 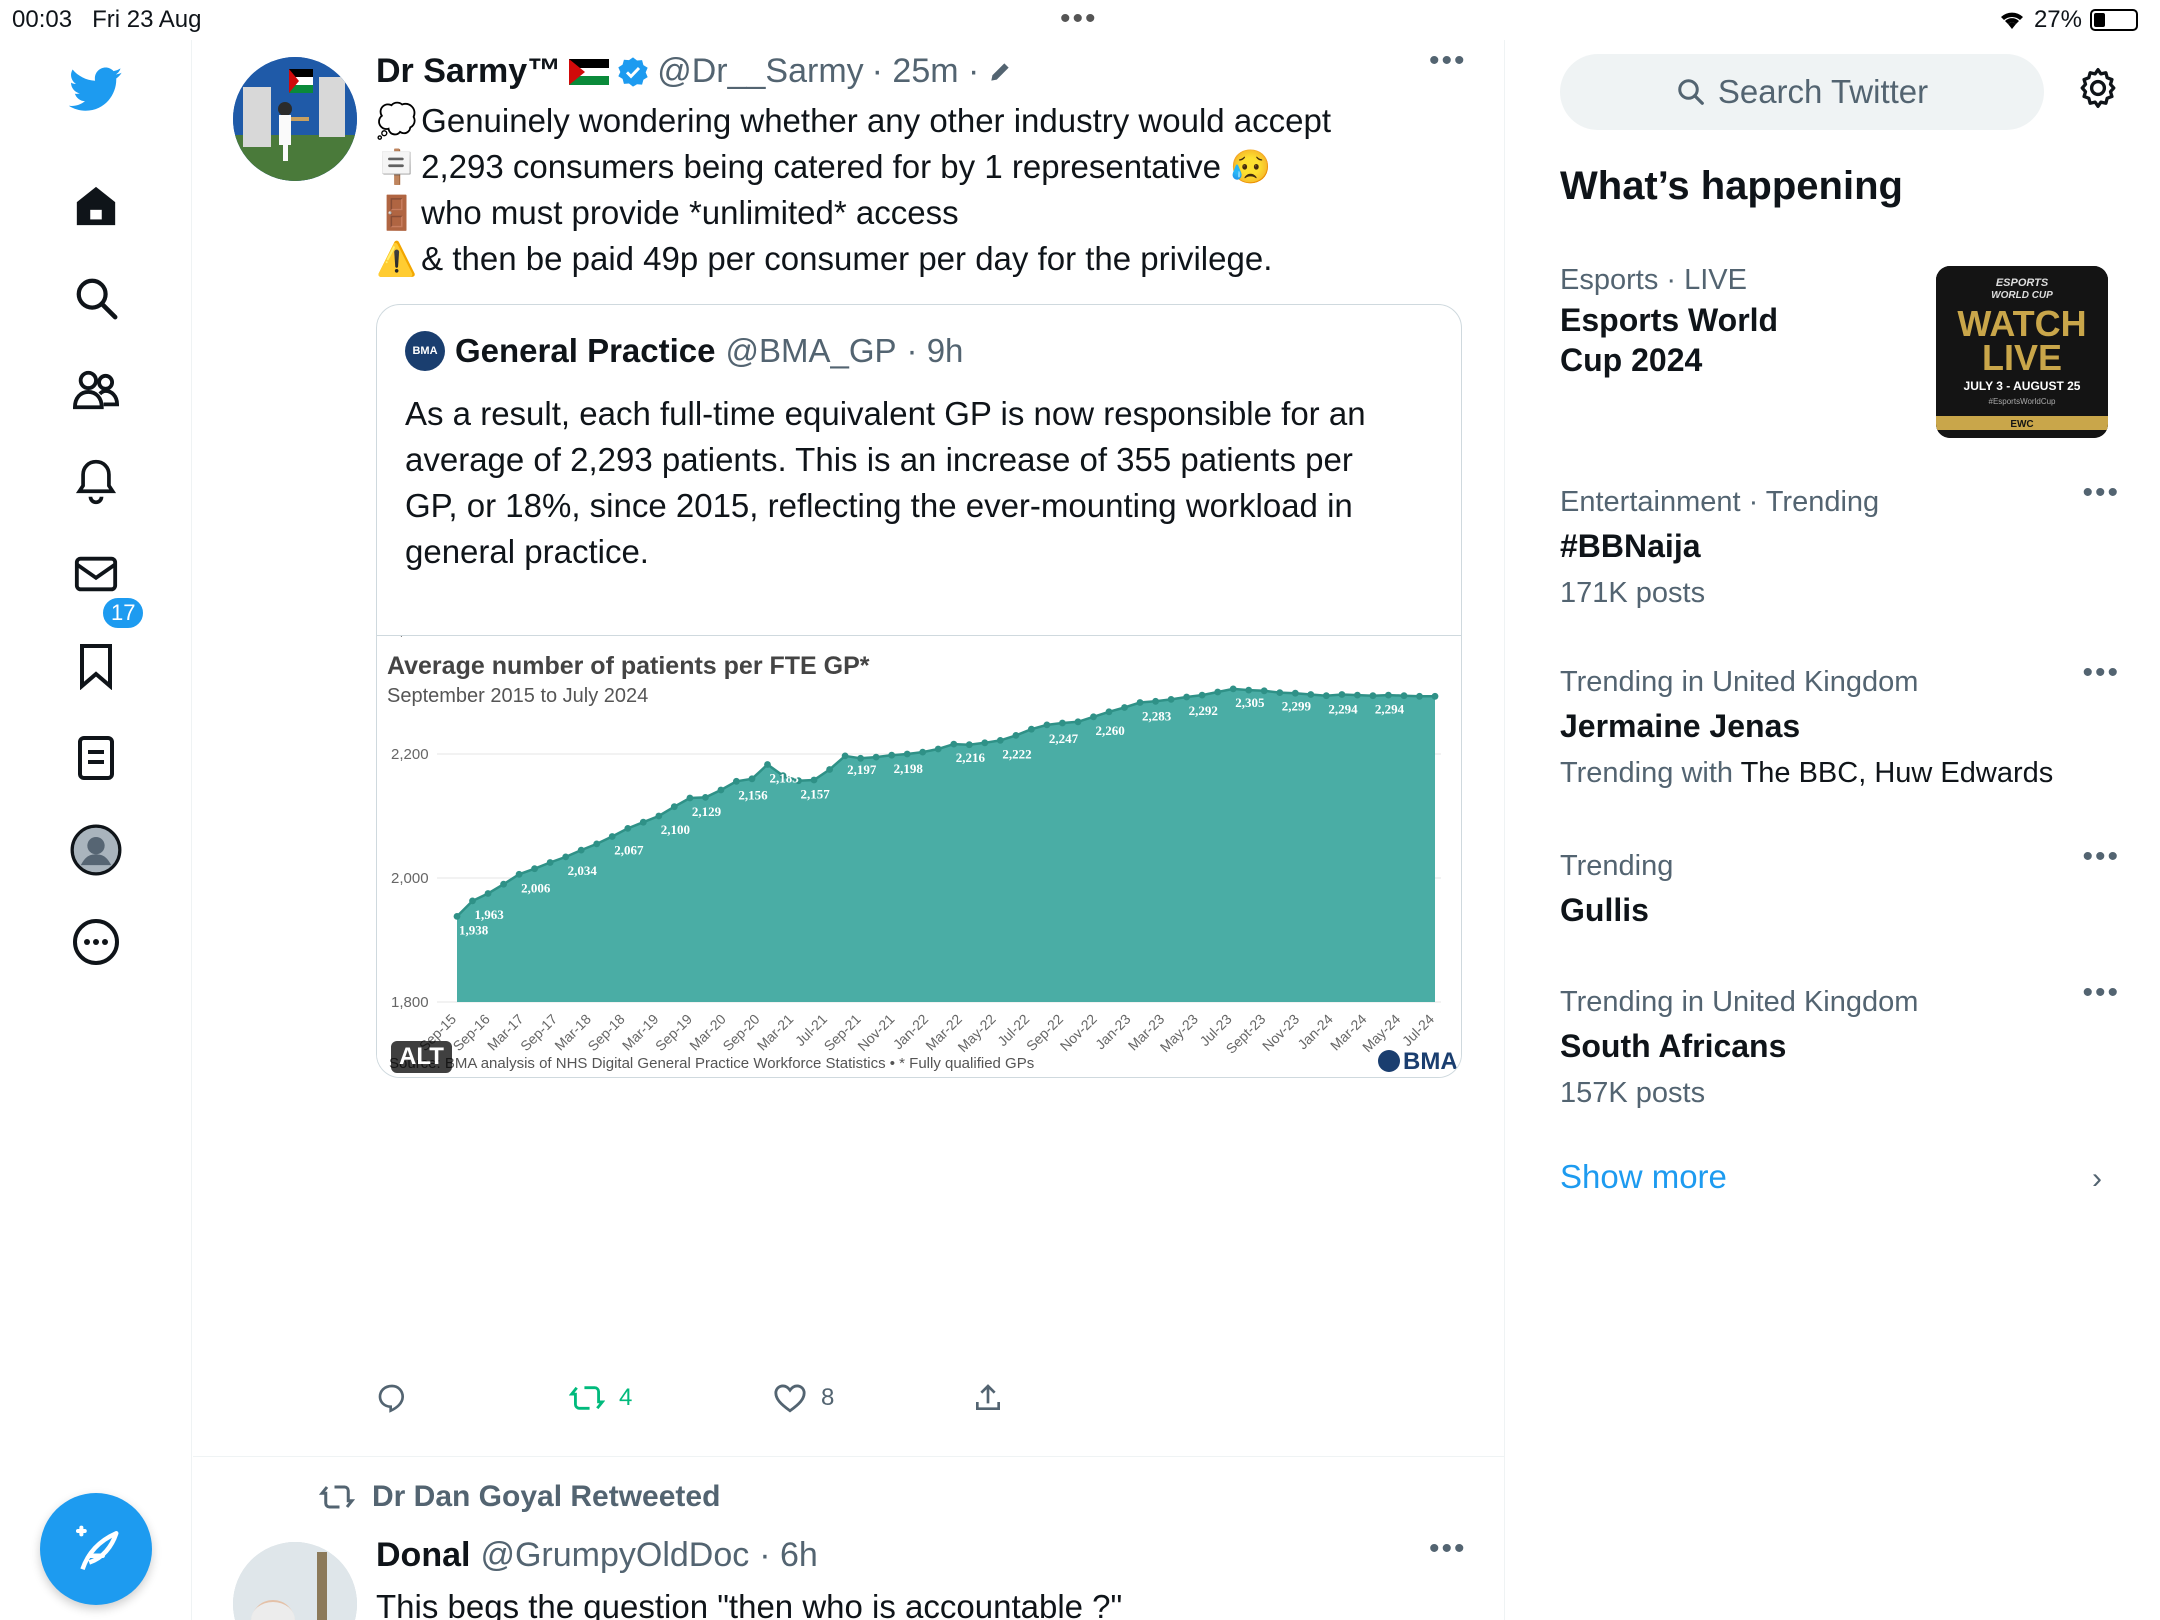 I want to click on trend-meta: Entertainment · Trending, so click(x=1720, y=502).